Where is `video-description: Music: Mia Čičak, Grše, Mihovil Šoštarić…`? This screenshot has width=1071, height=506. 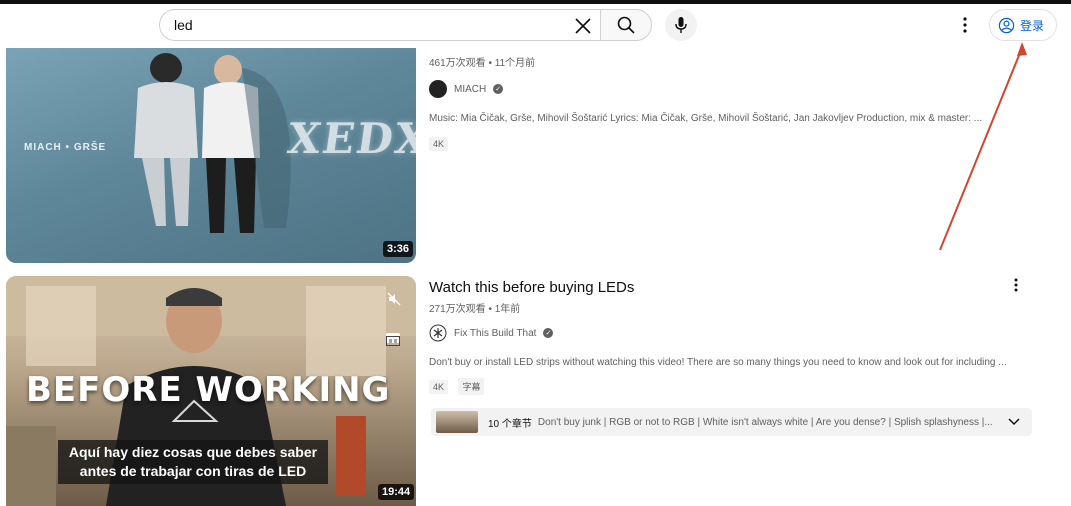 video-description: Music: Mia Čičak, Grše, Mihovil Šoštarić… is located at coordinates (706, 118).